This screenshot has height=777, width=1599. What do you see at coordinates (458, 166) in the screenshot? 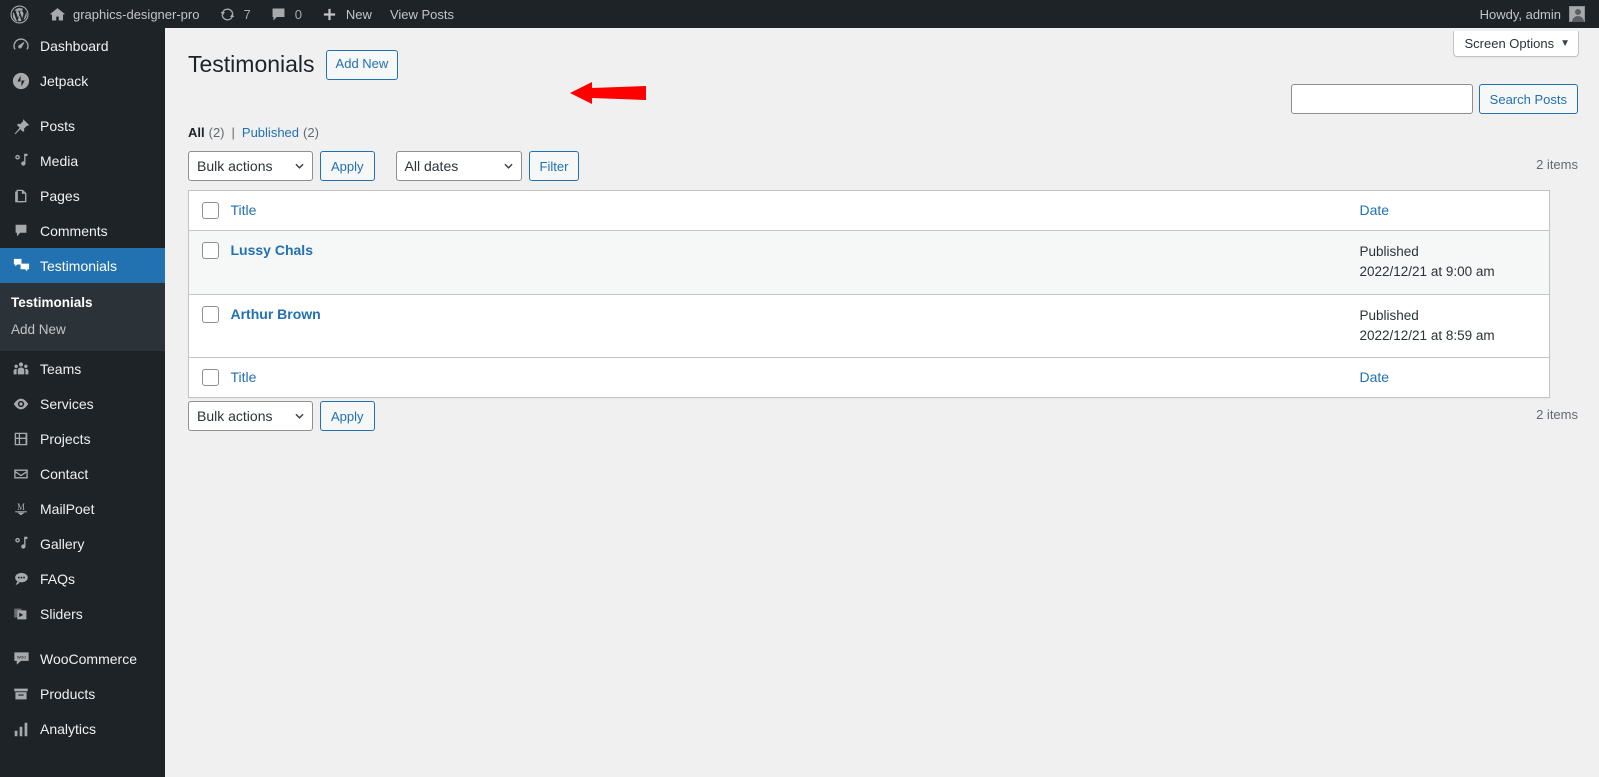
I see `date-filter-select: All dates` at bounding box center [458, 166].